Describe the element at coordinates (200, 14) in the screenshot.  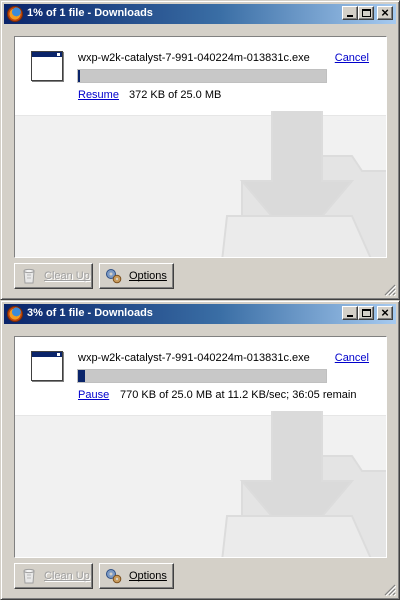
I see `title-bar: 1% of 1 file - Downloads ×` at that location.